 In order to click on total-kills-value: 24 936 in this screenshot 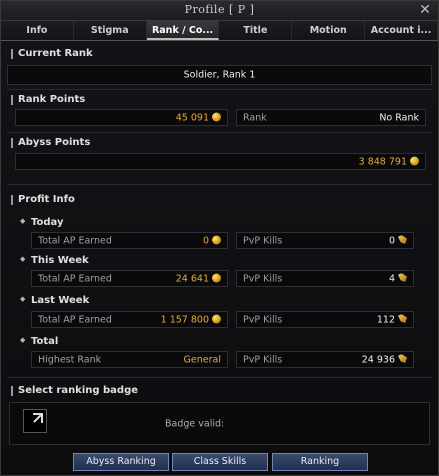, I will do `click(384, 359)`.